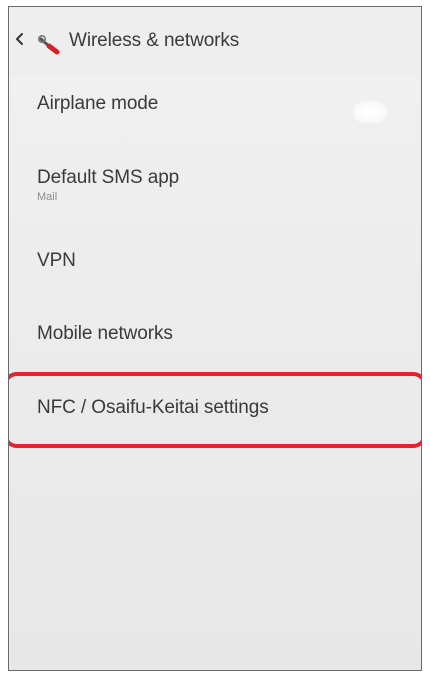 The image size is (430, 677). I want to click on settings-item-subtitle: Mail, so click(47, 197).